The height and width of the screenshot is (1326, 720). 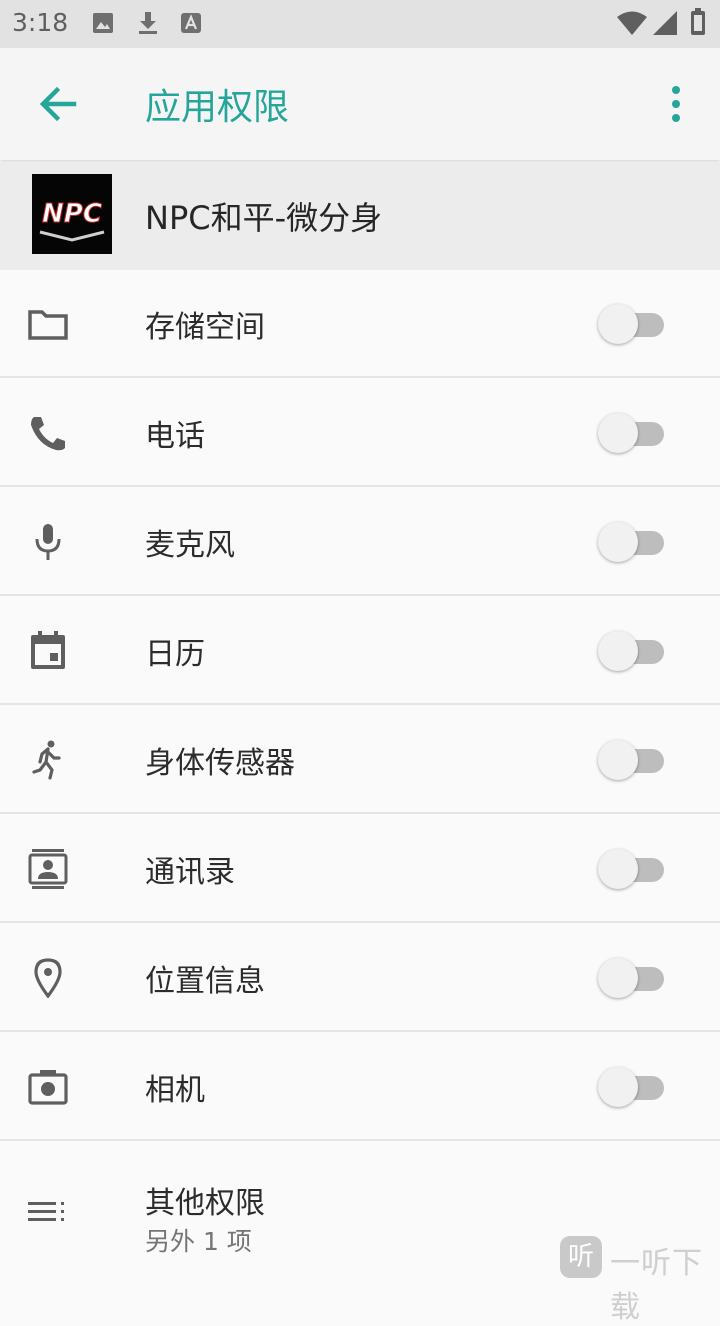 What do you see at coordinates (48, 650) in the screenshot?
I see `calendar-icon` at bounding box center [48, 650].